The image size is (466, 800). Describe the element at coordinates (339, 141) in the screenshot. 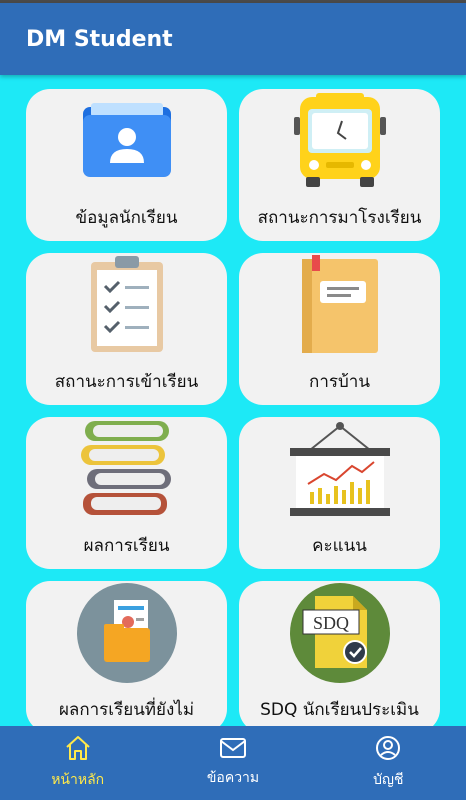

I see `school-bus-icon` at that location.